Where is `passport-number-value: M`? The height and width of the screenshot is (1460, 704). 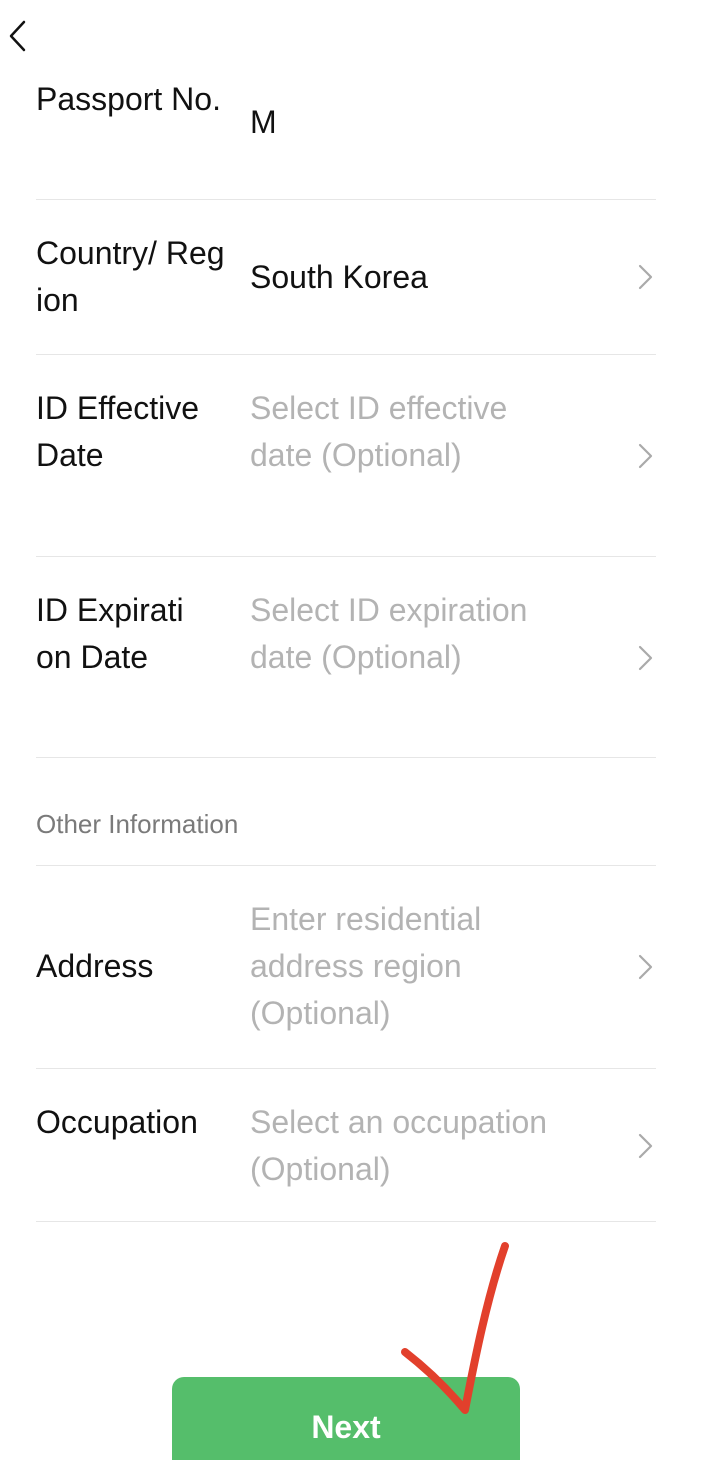 passport-number-value: M is located at coordinates (420, 122).